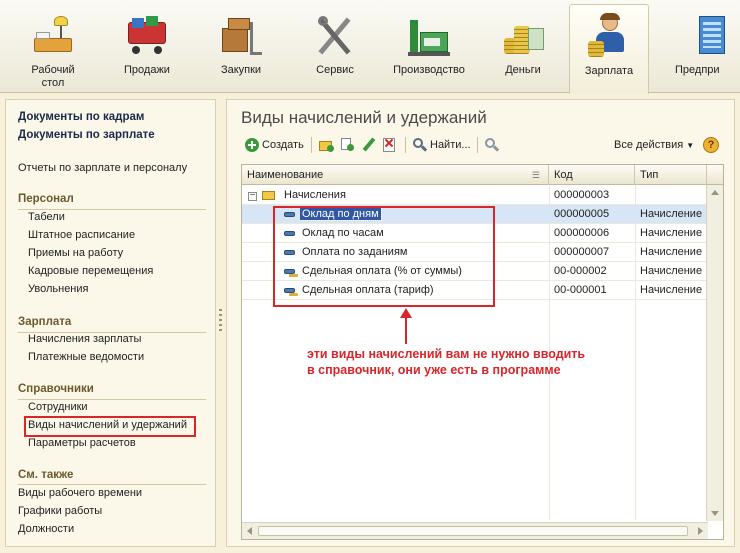 The width and height of the screenshot is (740, 553). I want to click on nav-work-schedules: Графики работы, so click(60, 511).